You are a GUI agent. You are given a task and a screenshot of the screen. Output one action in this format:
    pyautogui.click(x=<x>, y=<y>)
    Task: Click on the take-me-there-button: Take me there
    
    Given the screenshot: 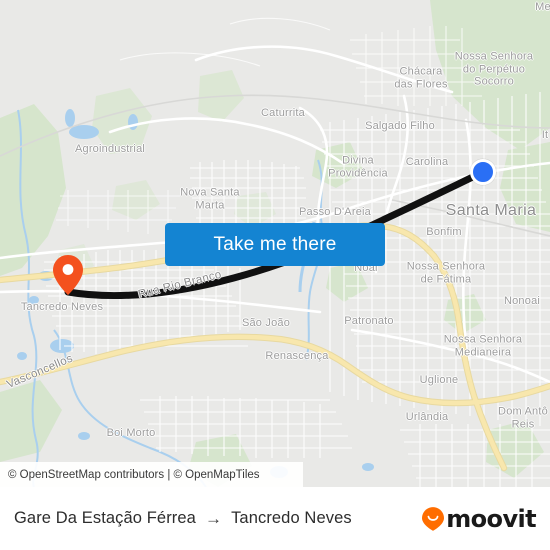 What is the action you would take?
    pyautogui.click(x=275, y=244)
    